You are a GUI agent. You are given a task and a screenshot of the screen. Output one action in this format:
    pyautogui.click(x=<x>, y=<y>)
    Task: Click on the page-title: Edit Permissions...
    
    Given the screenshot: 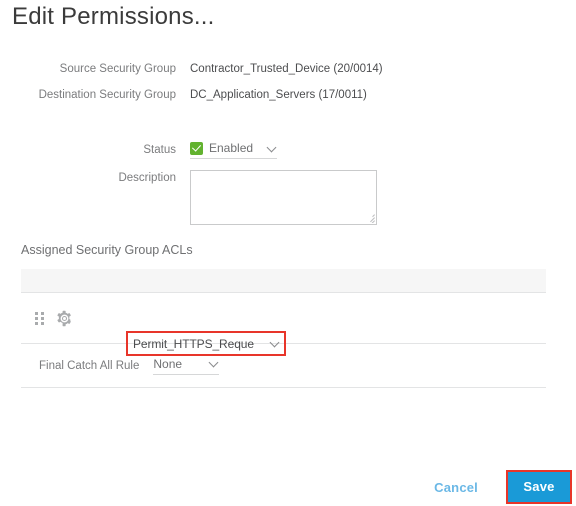 What is the action you would take?
    pyautogui.click(x=113, y=16)
    